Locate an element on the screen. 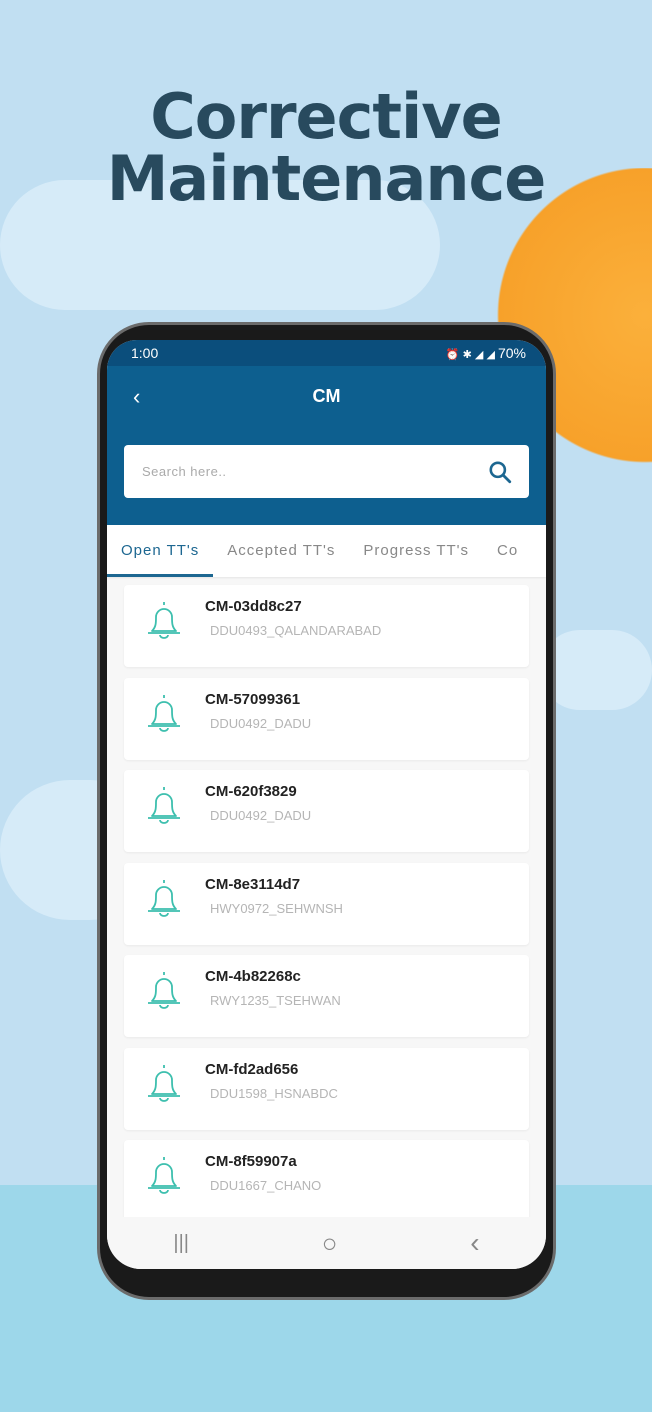 The width and height of the screenshot is (652, 1412). ticket-card: CM-620f3829 DDU0492_DADU is located at coordinates (326, 811).